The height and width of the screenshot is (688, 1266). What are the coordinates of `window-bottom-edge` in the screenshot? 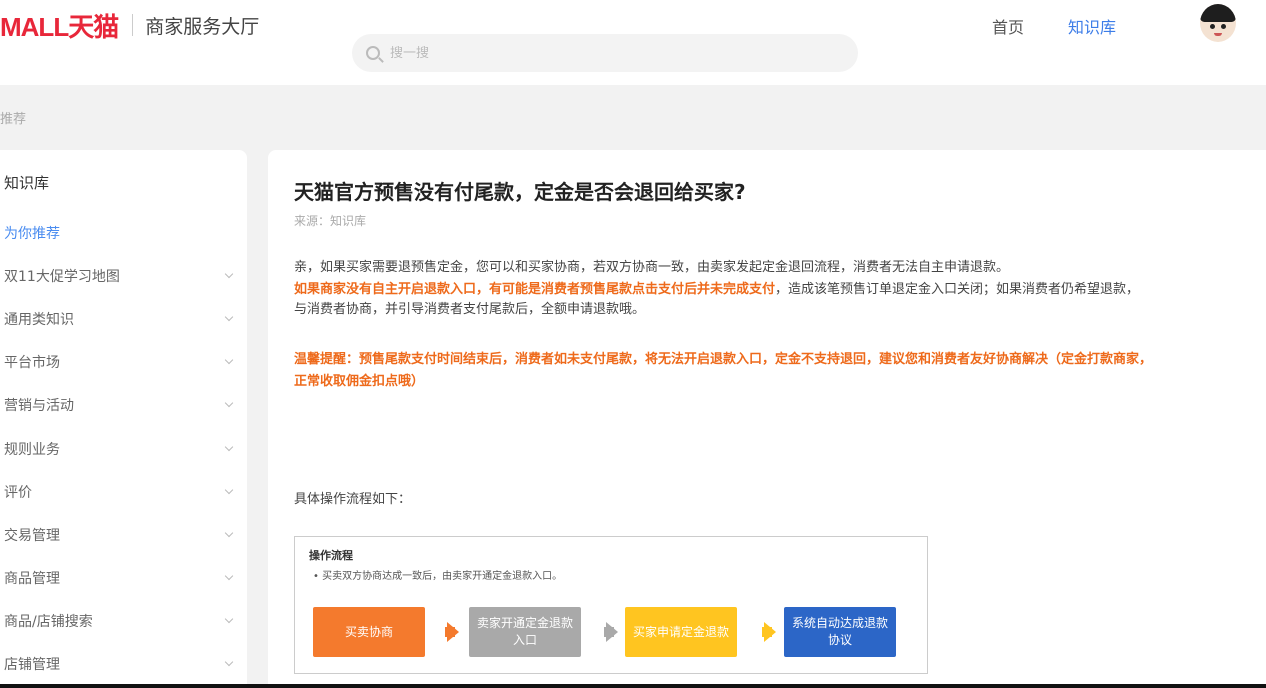 It's located at (633, 686).